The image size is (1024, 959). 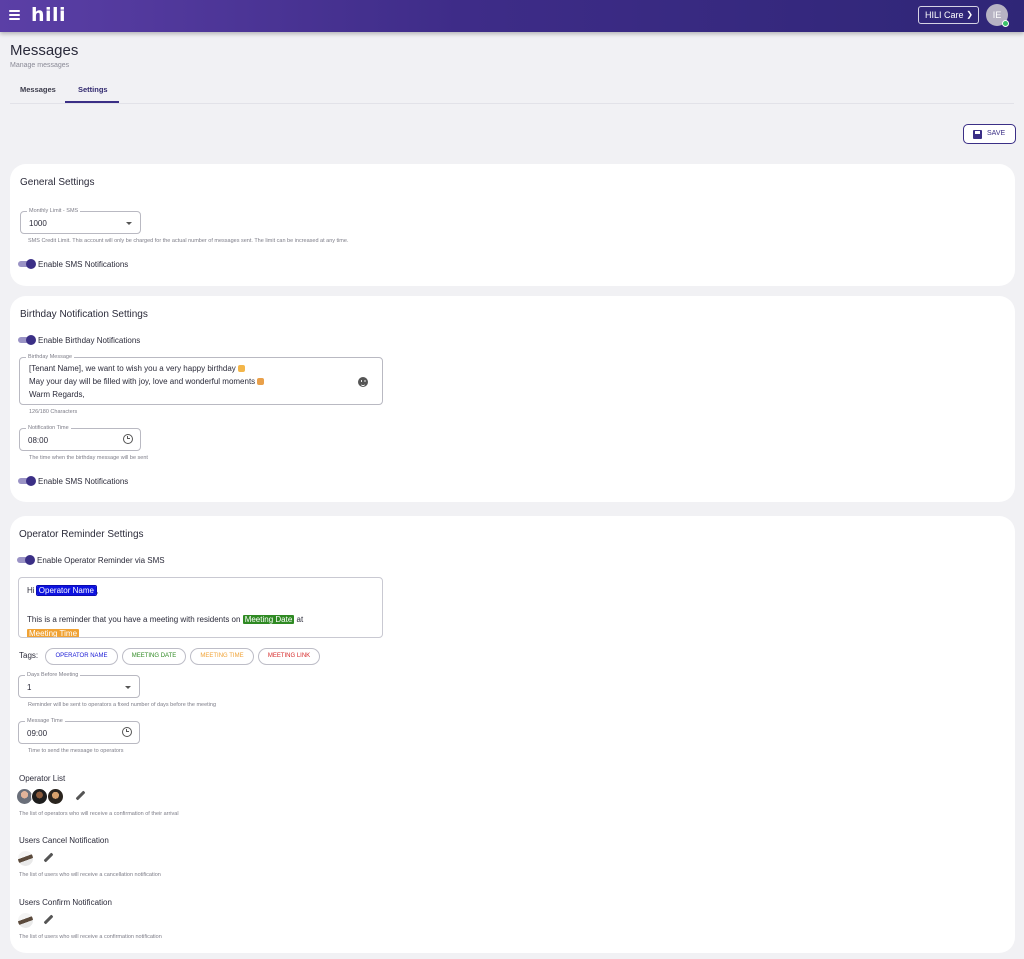 What do you see at coordinates (57, 394) in the screenshot?
I see `birthday-message-line-3: Warm Regards,` at bounding box center [57, 394].